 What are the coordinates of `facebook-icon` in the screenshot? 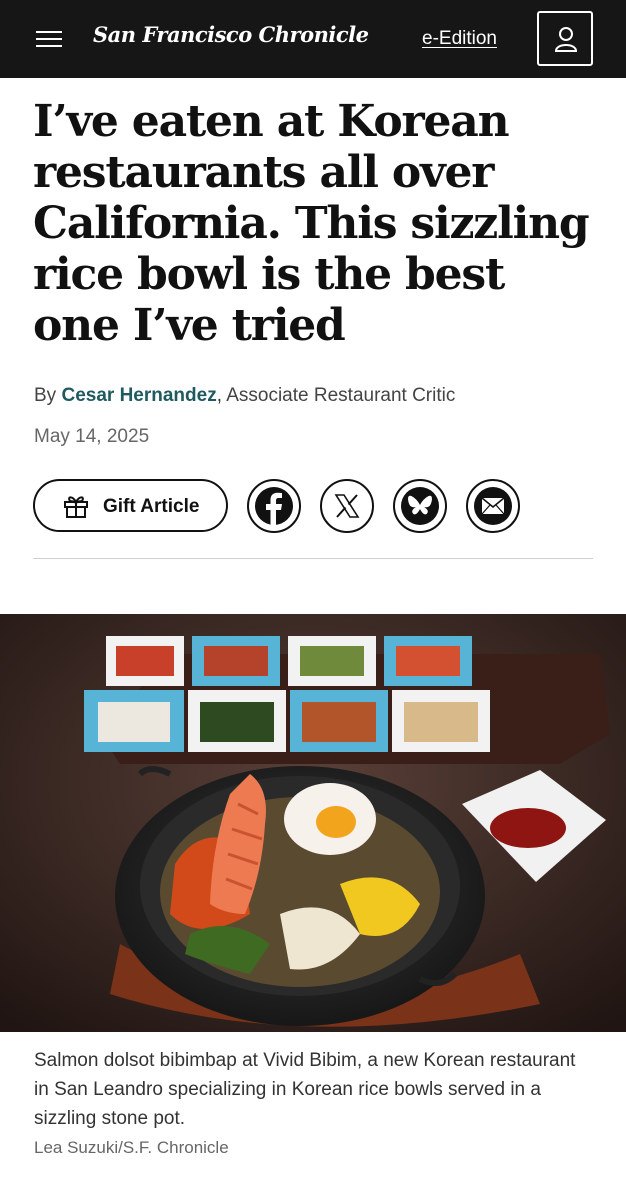 It's located at (274, 506).